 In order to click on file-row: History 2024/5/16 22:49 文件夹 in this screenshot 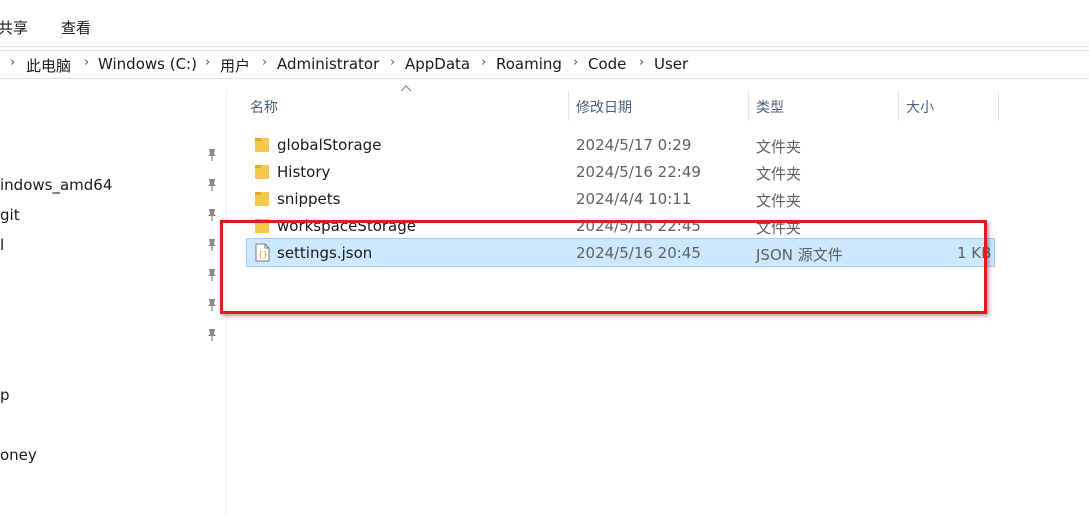, I will do `click(620, 171)`.